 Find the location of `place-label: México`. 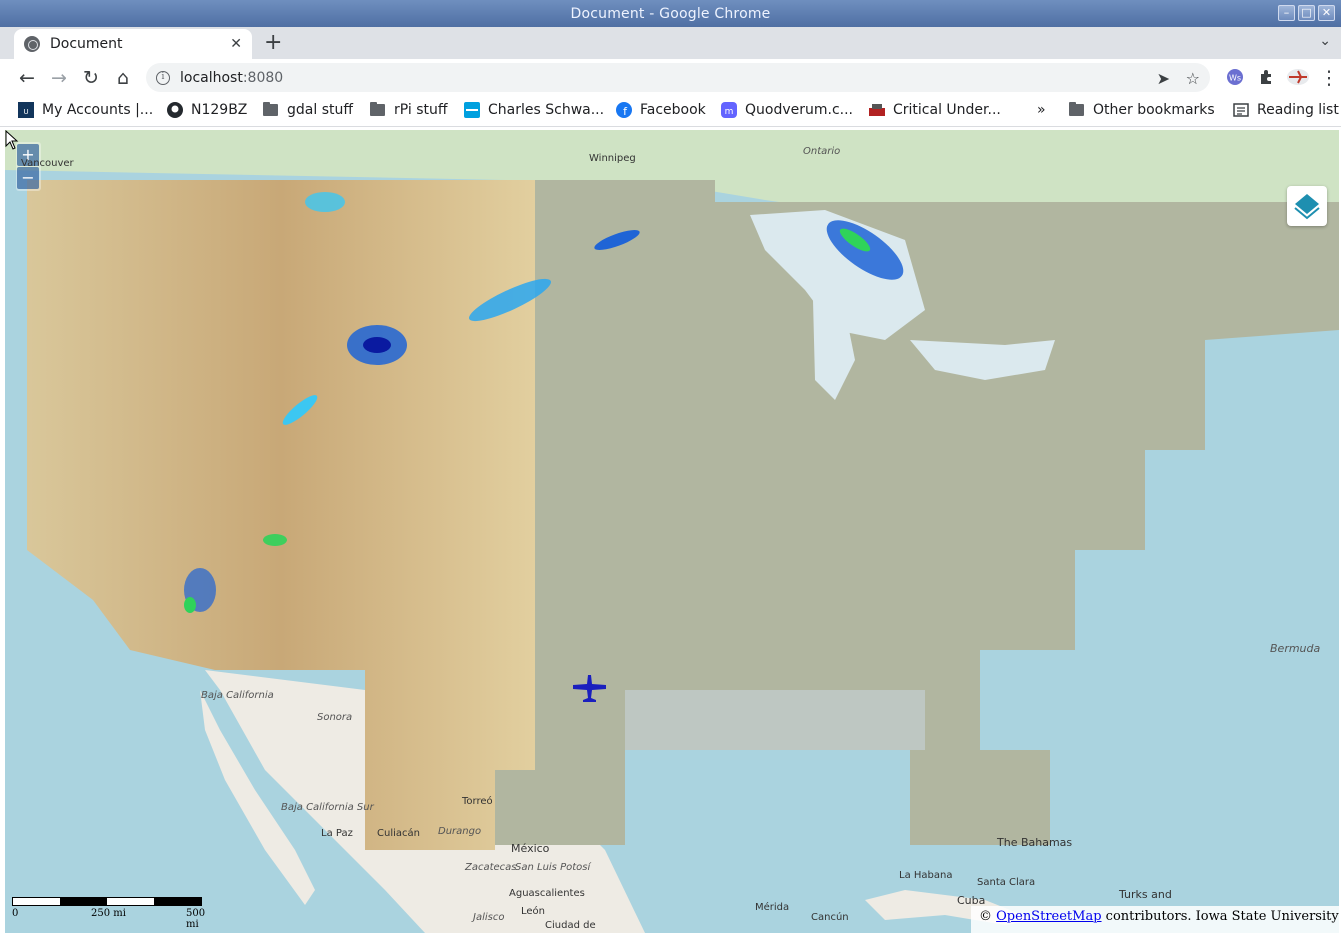

place-label: México is located at coordinates (530, 848).